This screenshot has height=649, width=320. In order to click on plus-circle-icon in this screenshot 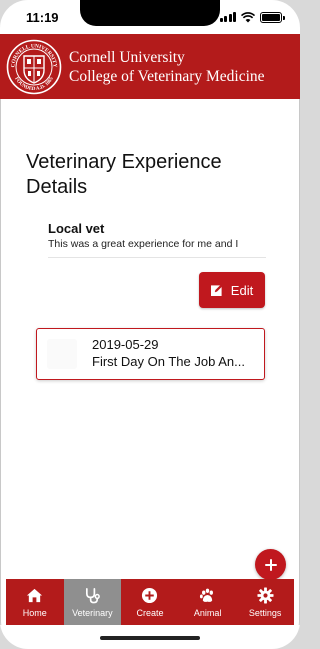, I will do `click(150, 595)`.